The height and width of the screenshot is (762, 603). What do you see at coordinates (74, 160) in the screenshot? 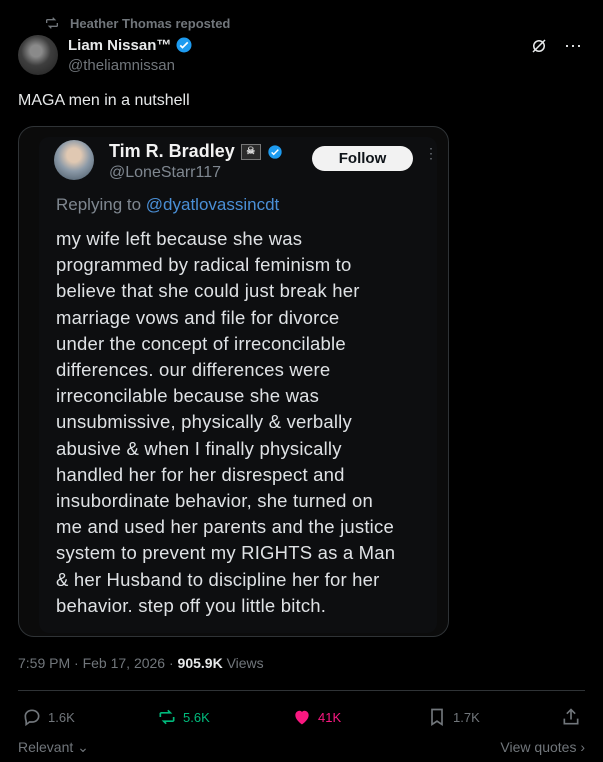
I see `embedded-avatar` at bounding box center [74, 160].